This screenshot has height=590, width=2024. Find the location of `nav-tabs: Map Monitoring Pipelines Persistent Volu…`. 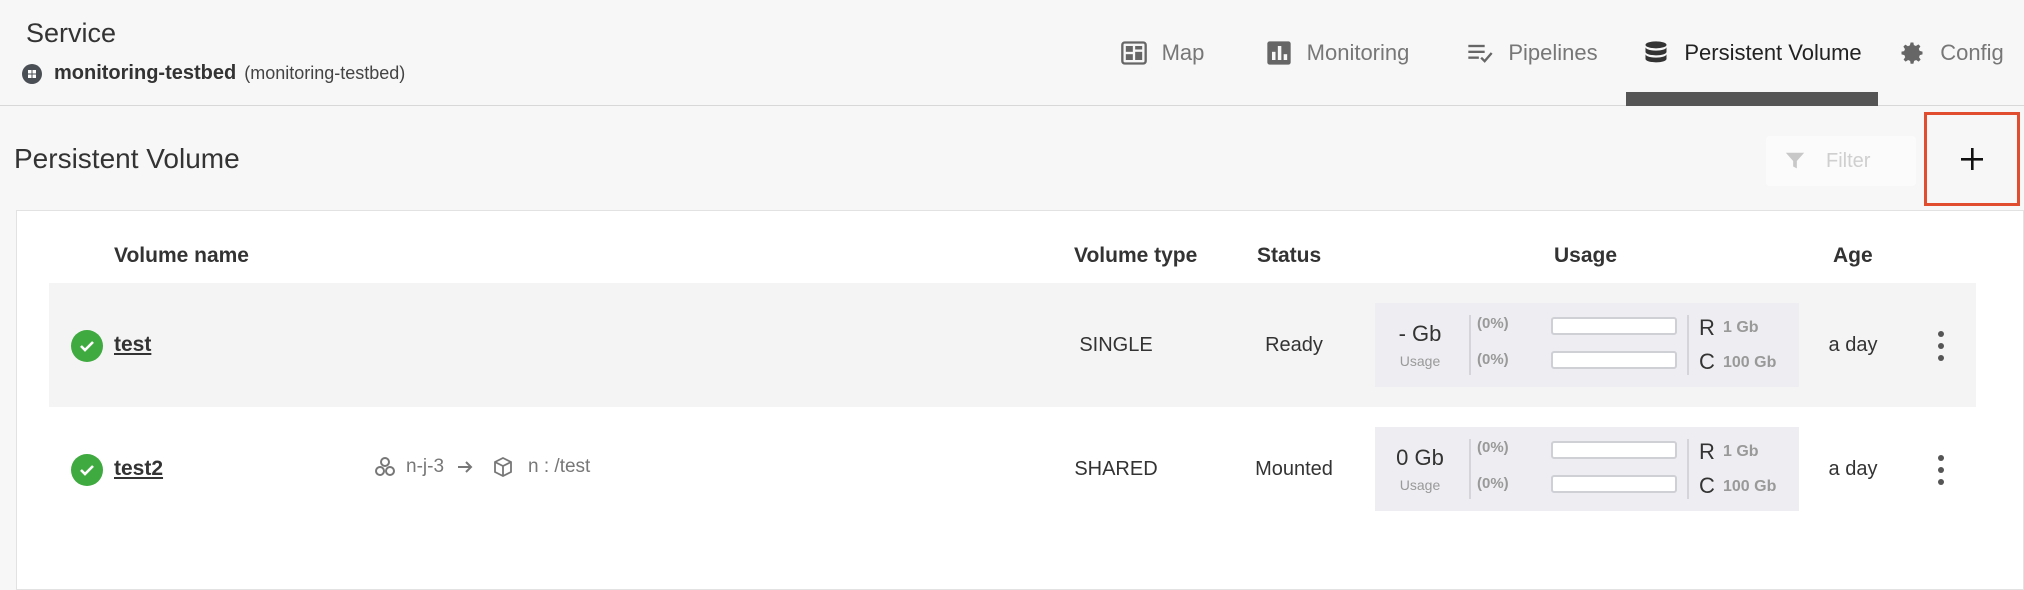

nav-tabs: Map Monitoring Pipelines Persistent Volu… is located at coordinates (1556, 53).